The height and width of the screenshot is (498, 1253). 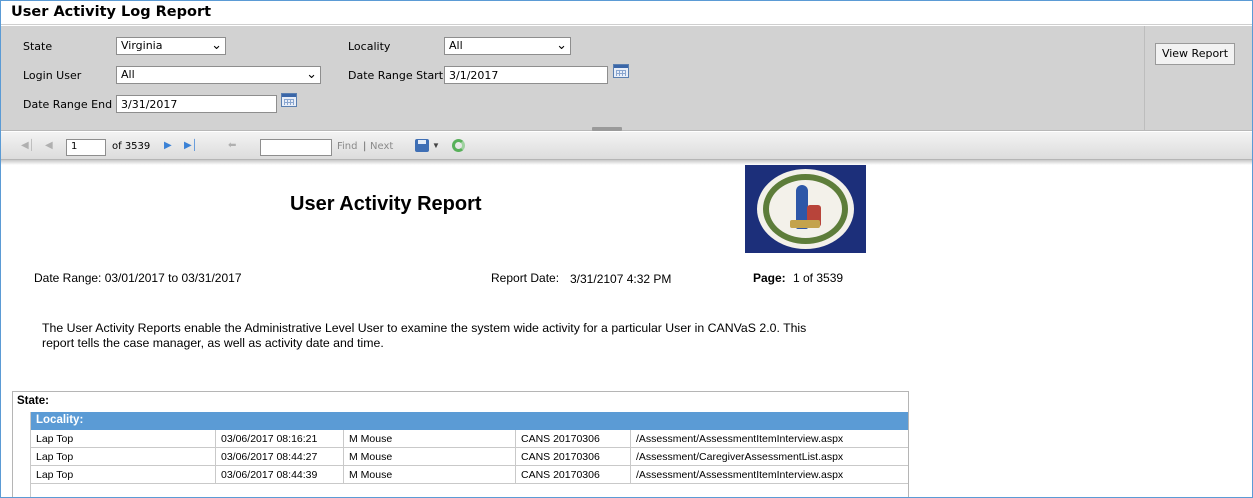 What do you see at coordinates (626, 13) in the screenshot?
I see `title-bar: User Activity Log Report` at bounding box center [626, 13].